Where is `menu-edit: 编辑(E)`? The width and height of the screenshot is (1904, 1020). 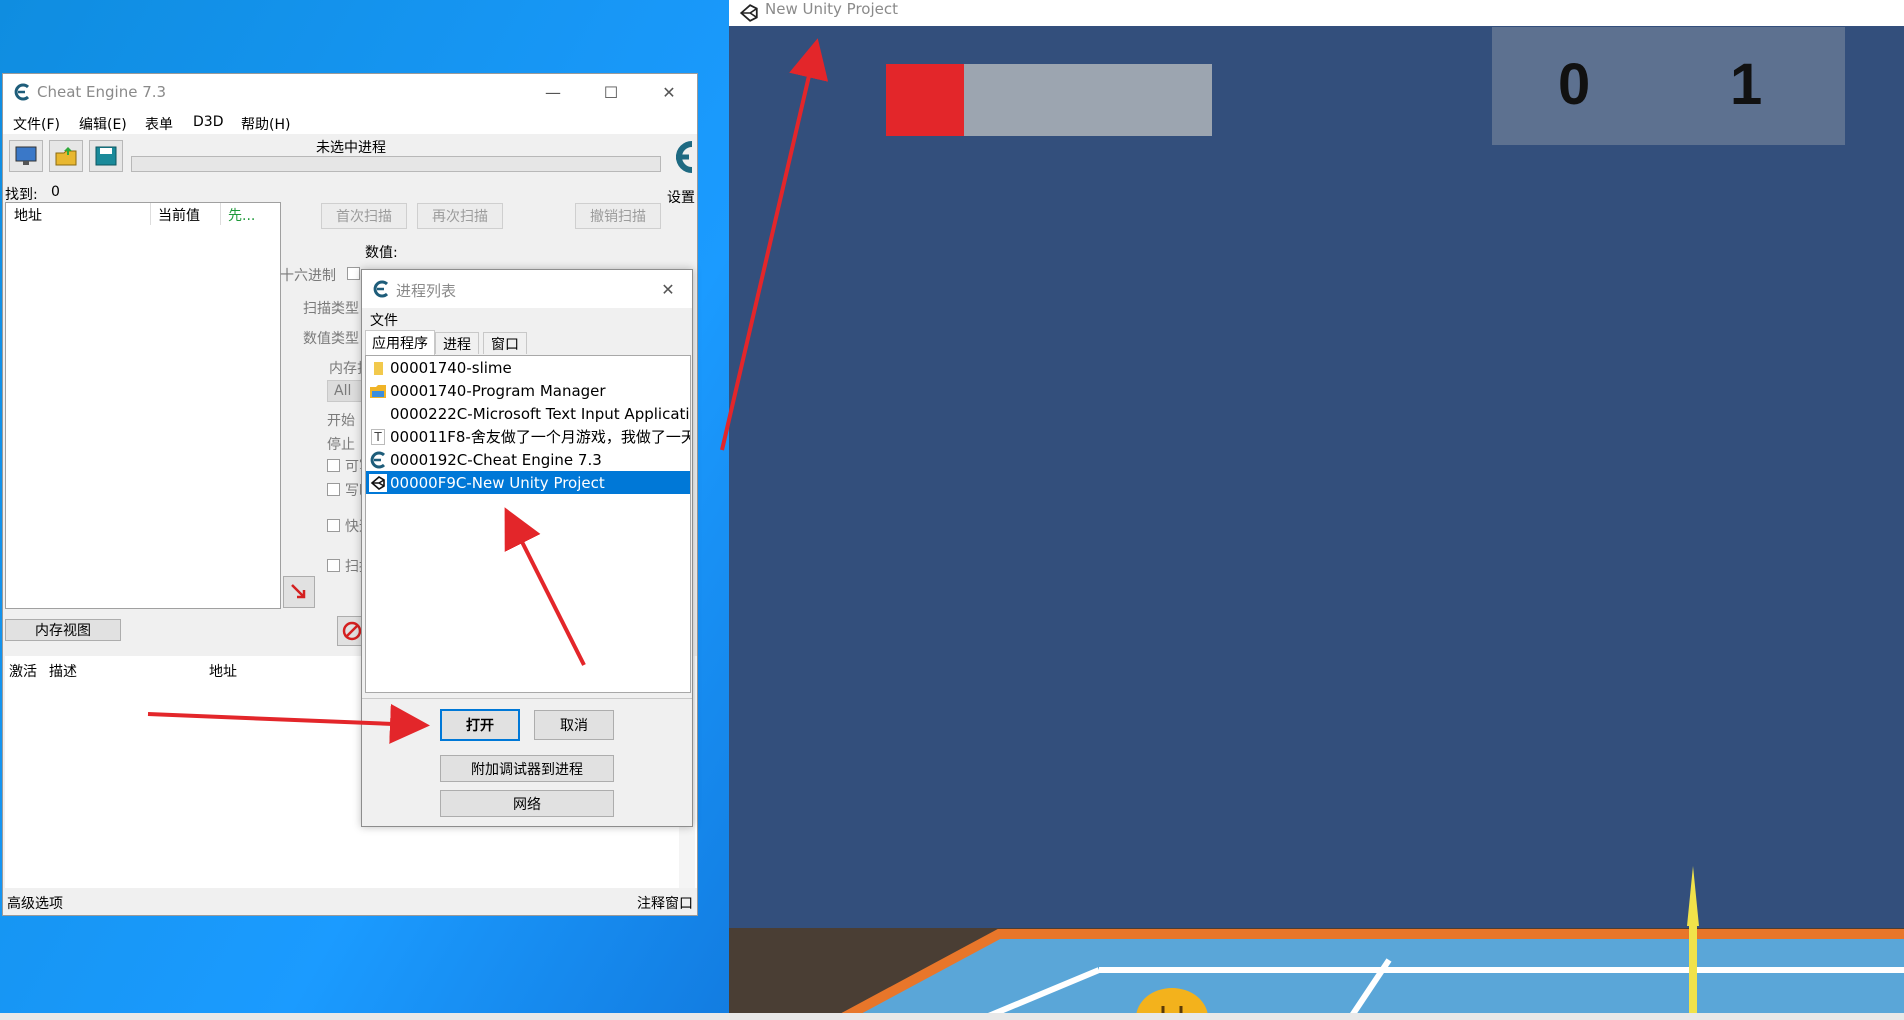 menu-edit: 编辑(E) is located at coordinates (103, 124).